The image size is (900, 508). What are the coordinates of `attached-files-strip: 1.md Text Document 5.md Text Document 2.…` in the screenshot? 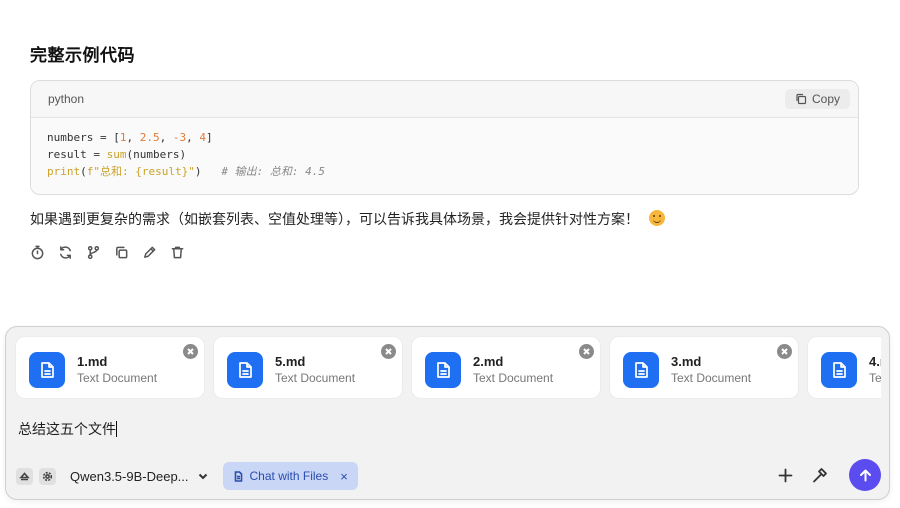 It's located at (448, 368).